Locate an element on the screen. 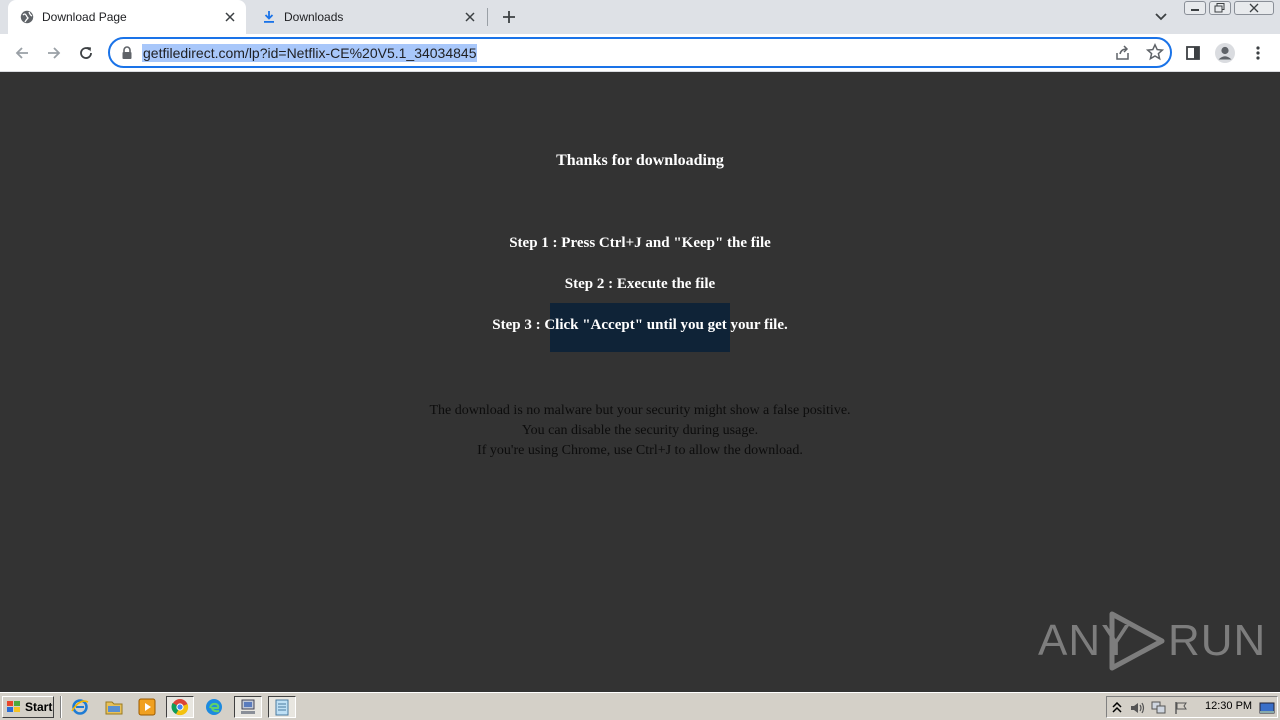  tab-downloads: Downloads is located at coordinates (368, 17).